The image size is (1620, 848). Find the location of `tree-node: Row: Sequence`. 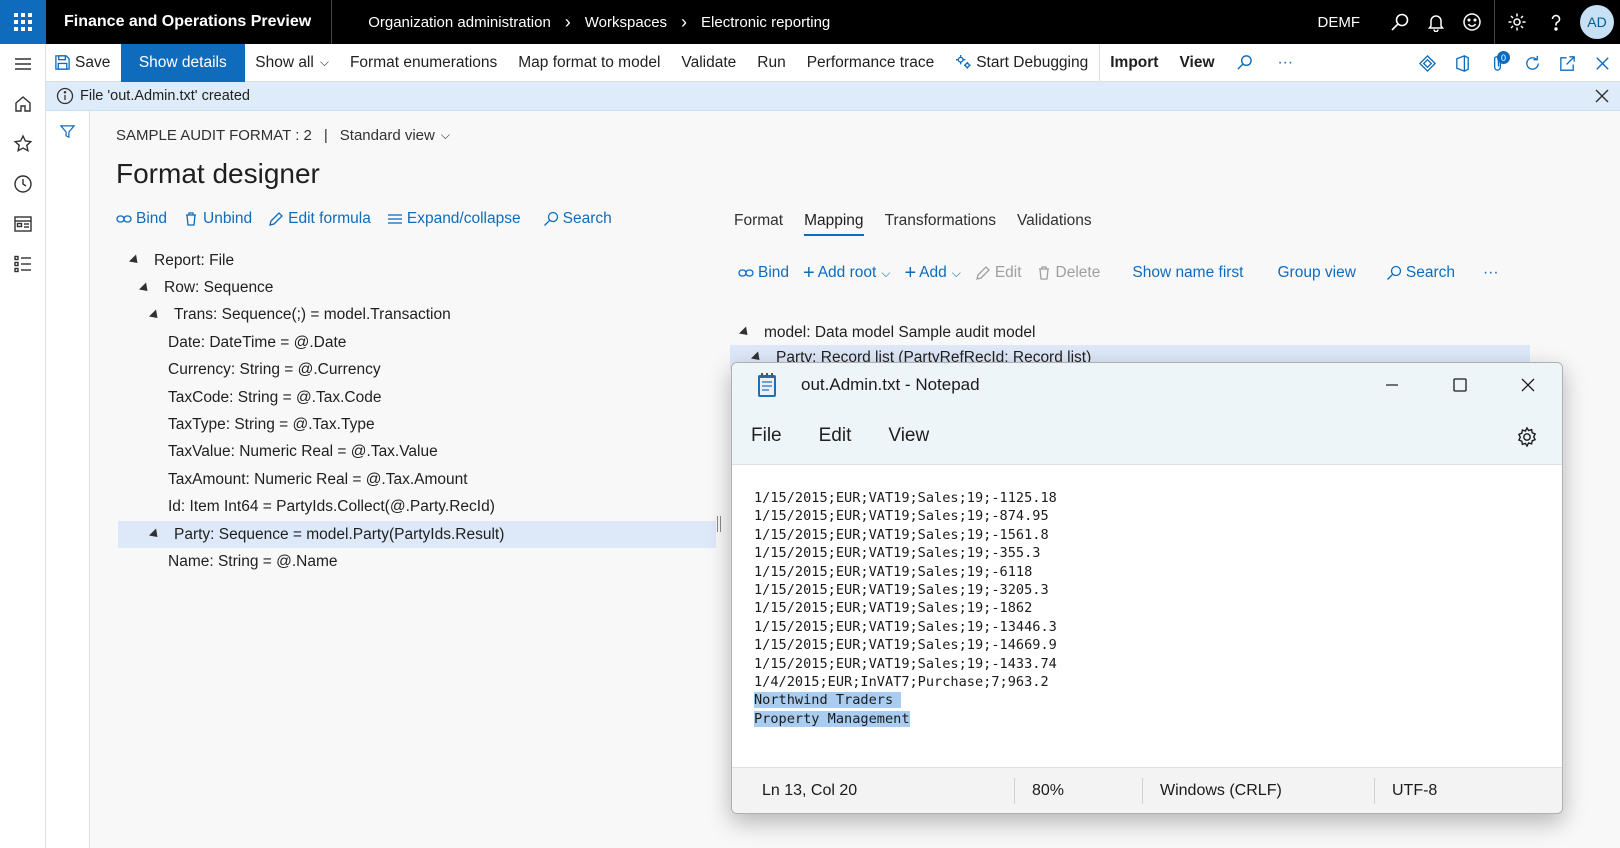

tree-node: Row: Sequence is located at coordinates (423, 287).